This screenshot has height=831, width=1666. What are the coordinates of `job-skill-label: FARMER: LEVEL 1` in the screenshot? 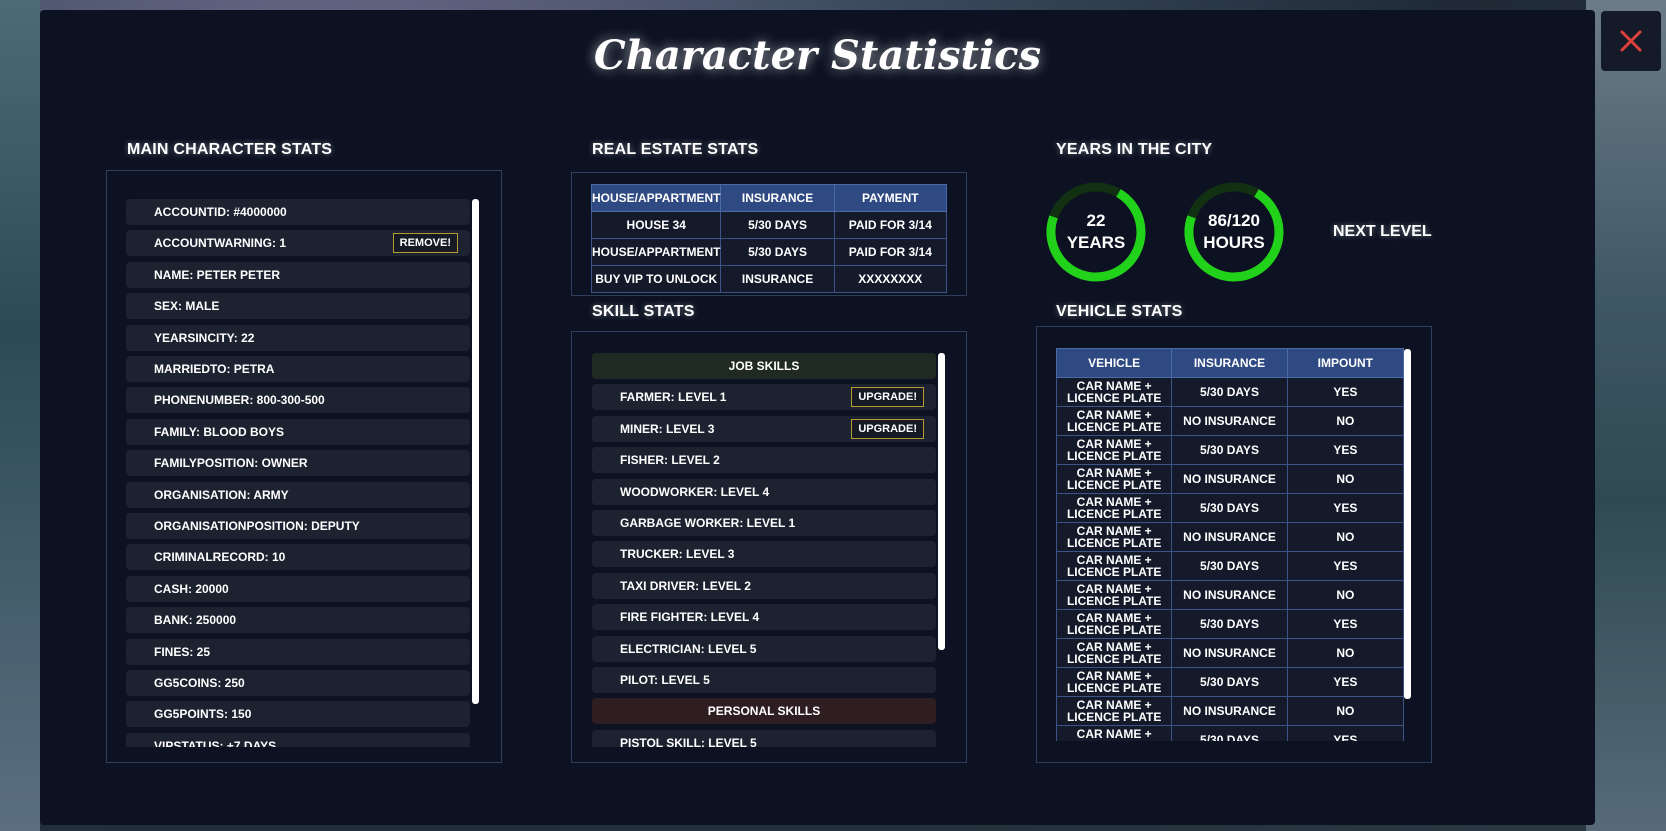 It's located at (673, 397).